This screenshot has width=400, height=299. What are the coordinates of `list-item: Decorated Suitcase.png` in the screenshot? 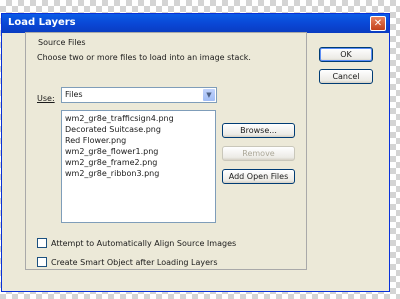 It's located at (138, 129).